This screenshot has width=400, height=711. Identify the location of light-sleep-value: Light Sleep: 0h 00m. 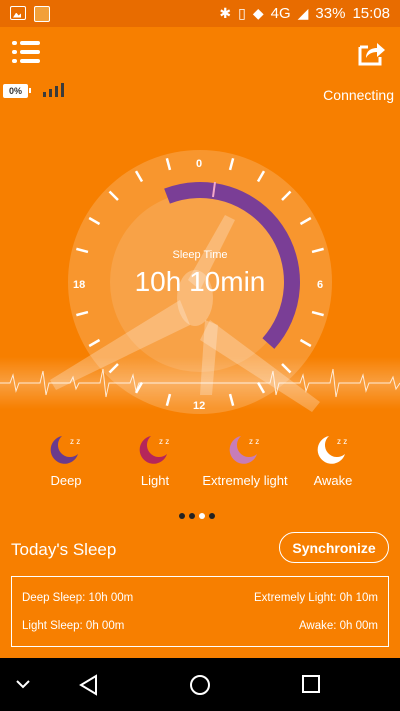
(73, 626).